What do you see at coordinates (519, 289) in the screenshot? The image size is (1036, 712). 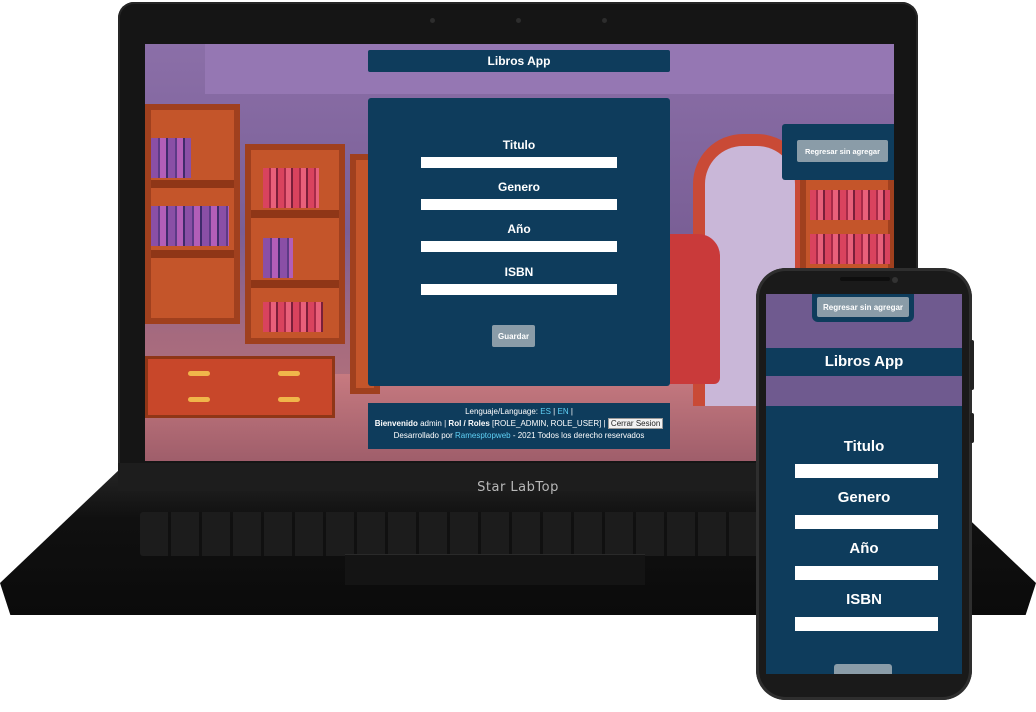 I see `isbn-input` at bounding box center [519, 289].